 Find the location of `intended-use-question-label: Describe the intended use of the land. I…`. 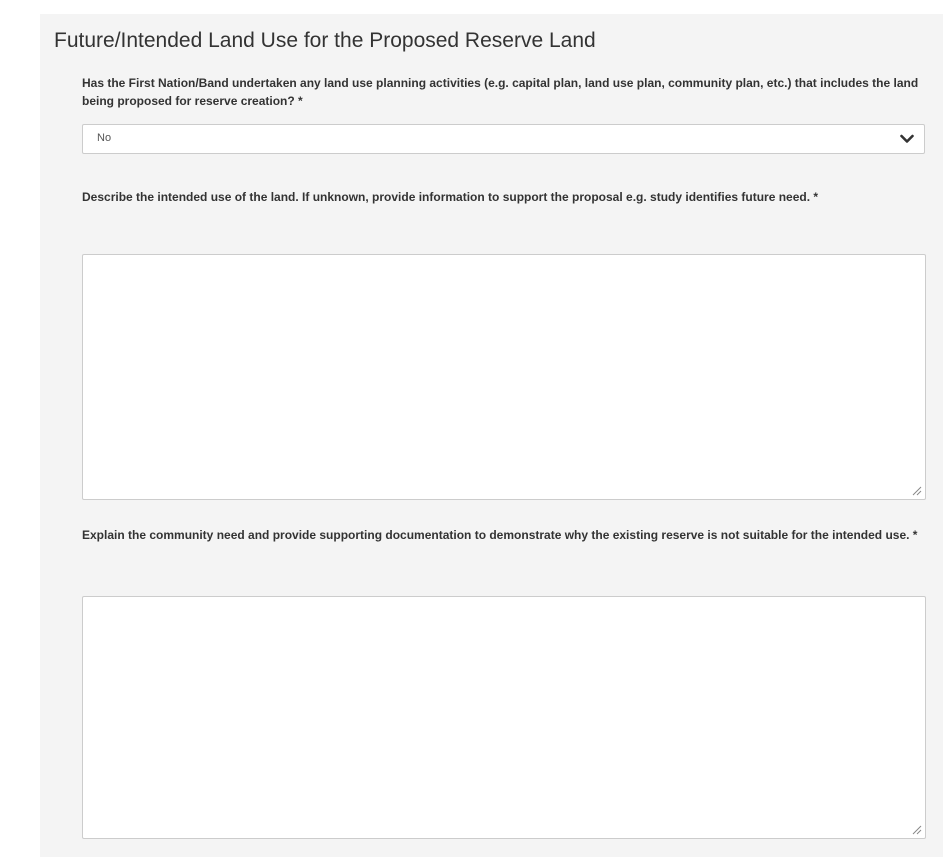

intended-use-question-label: Describe the intended use of the land. I… is located at coordinates (450, 197).